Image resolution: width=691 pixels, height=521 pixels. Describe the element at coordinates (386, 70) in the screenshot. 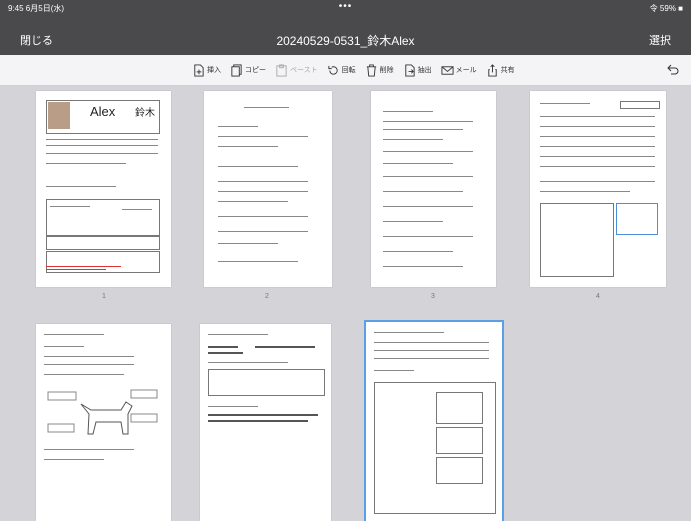

I see `delete-label: 削除` at that location.